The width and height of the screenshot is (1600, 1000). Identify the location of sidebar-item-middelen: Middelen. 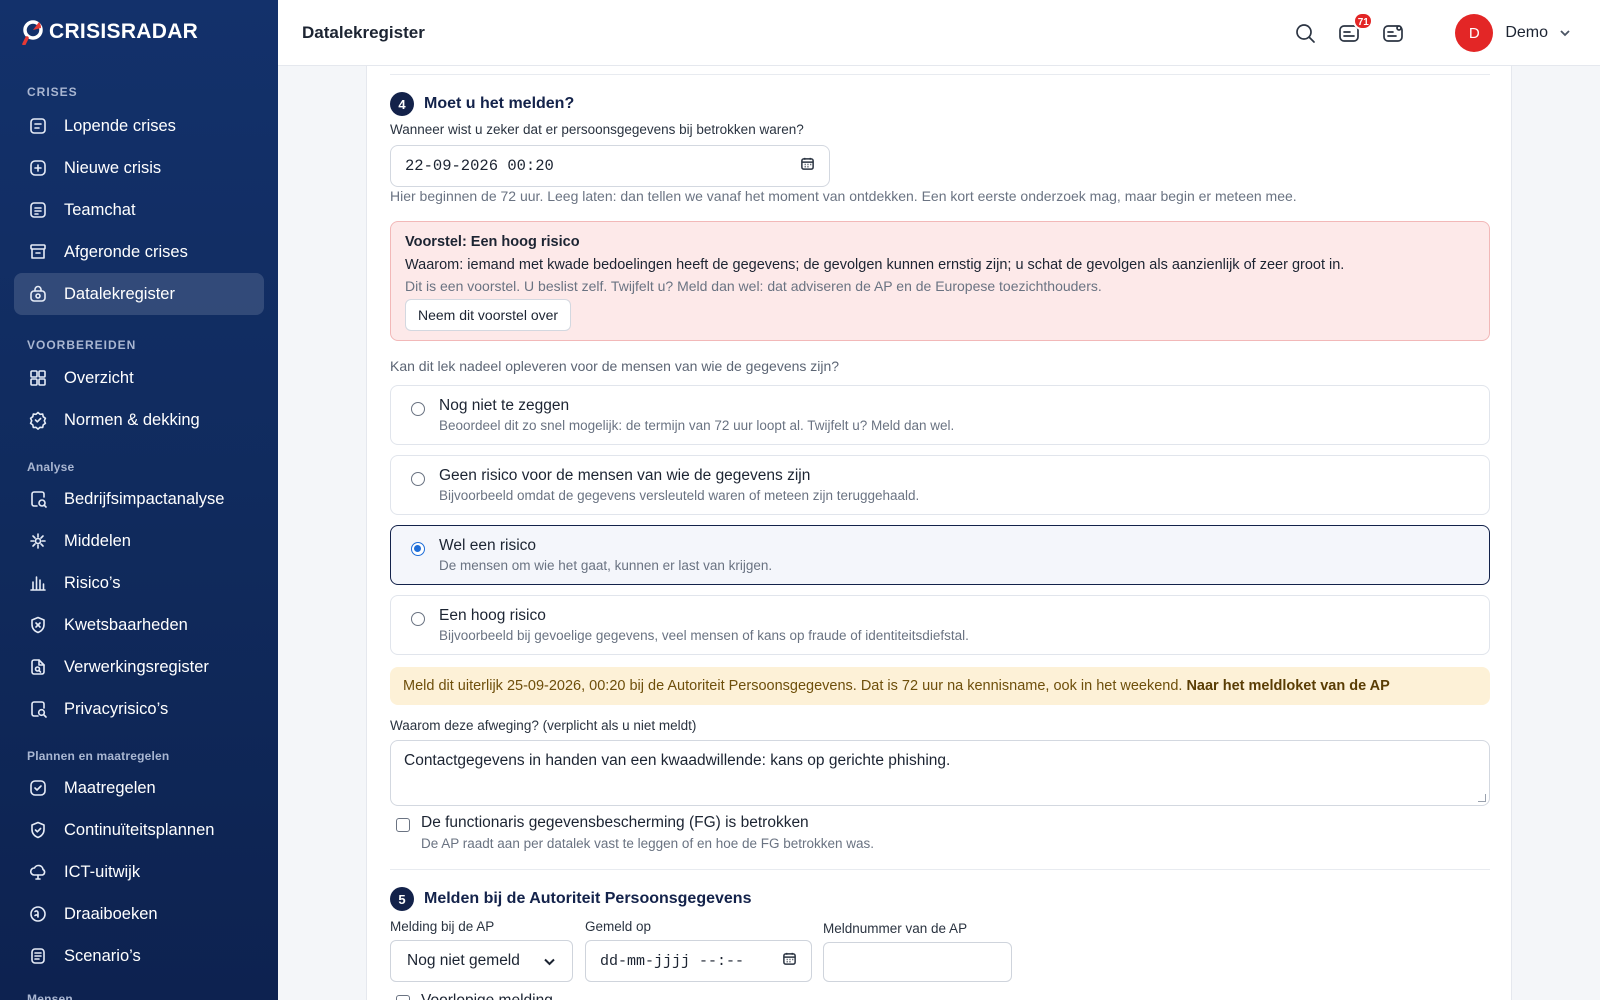
(139, 541).